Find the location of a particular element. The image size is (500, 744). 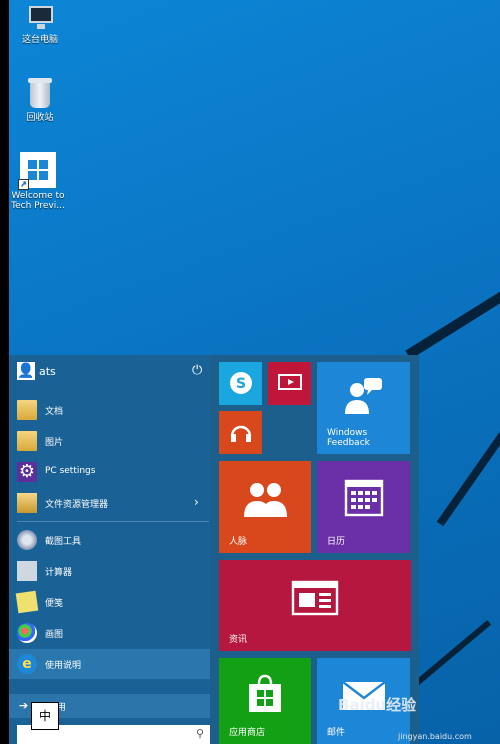

menu-item-pc-settings: ⚙ PC settings is located at coordinates (109, 472).